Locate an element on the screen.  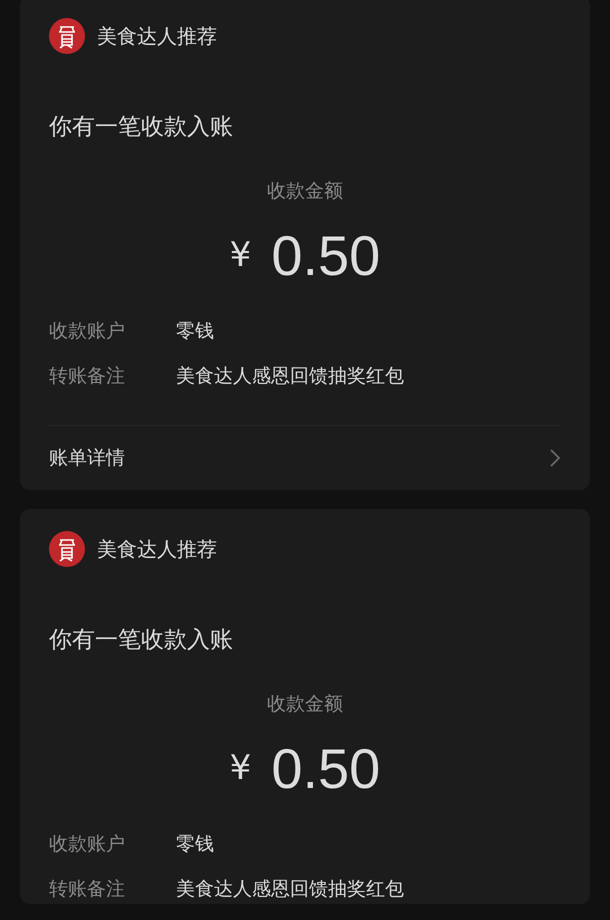
bill-details-link: 账单详情 is located at coordinates (305, 458).